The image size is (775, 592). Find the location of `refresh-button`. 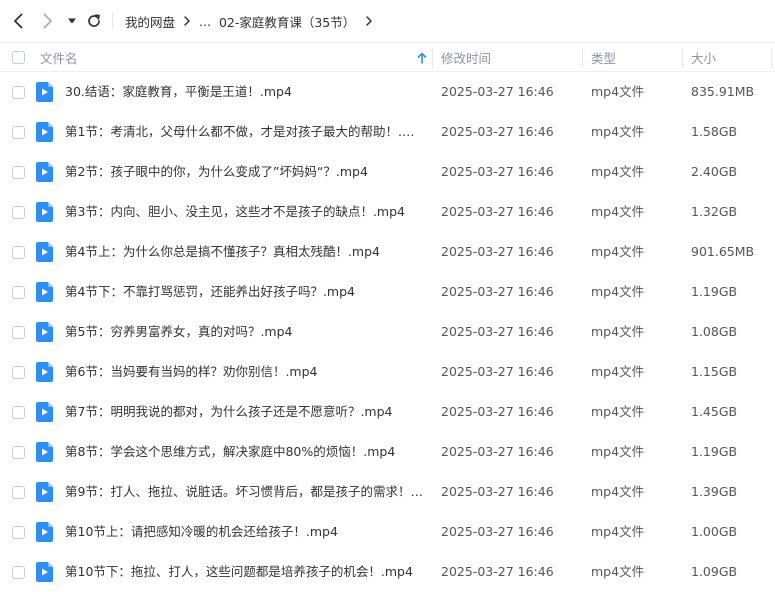

refresh-button is located at coordinates (94, 21).